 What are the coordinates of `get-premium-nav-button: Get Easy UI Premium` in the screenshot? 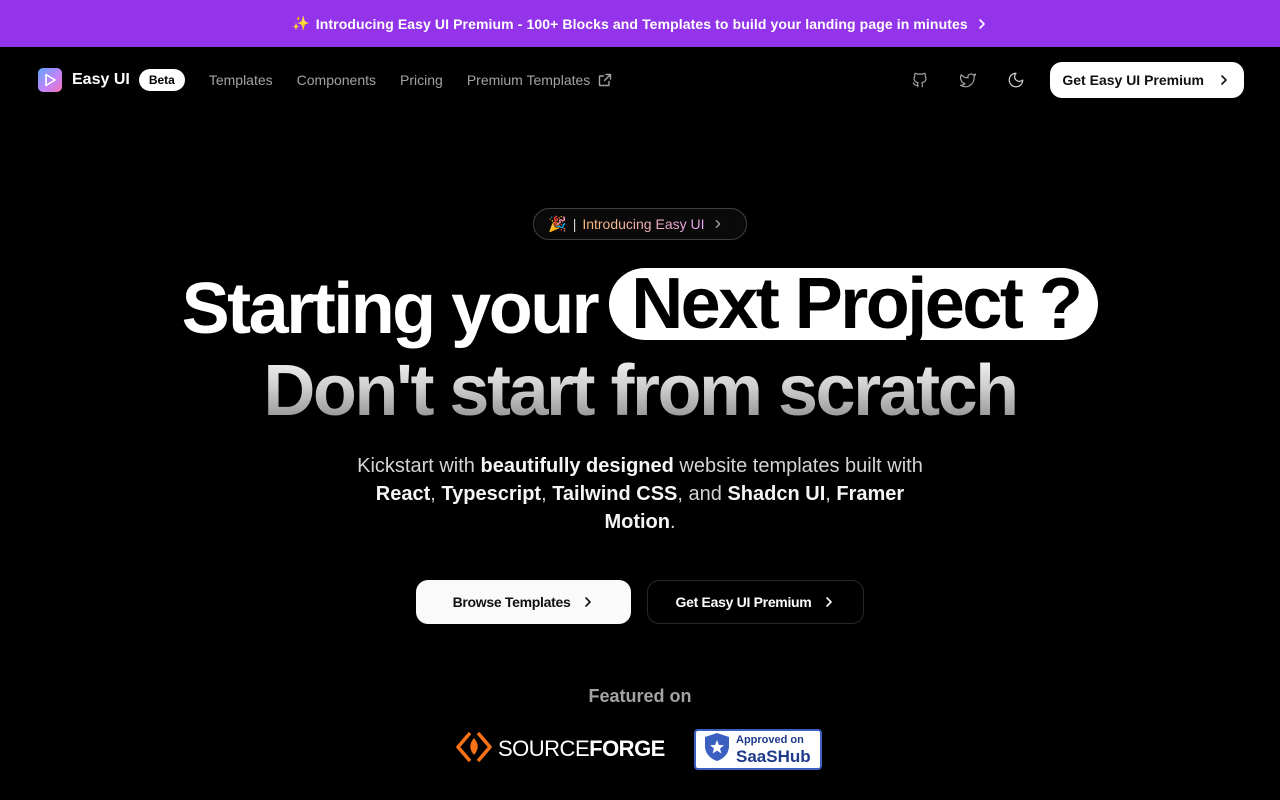 It's located at (1147, 80).